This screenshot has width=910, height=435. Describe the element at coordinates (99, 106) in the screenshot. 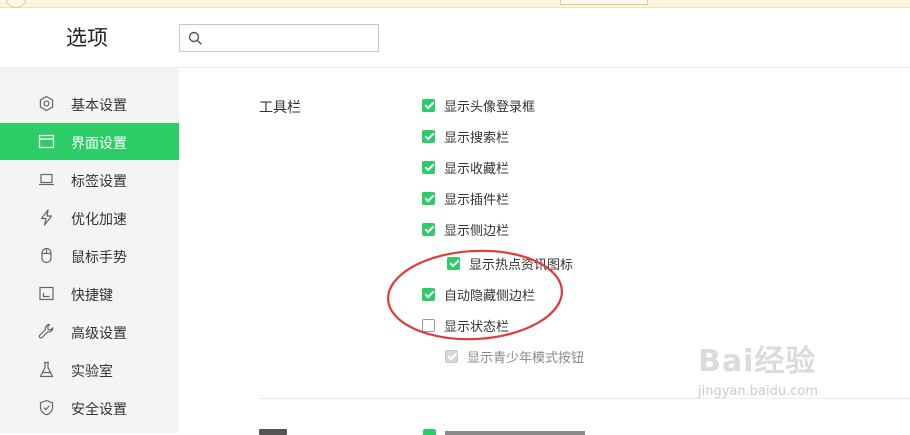

I see `sidebar-item-label: 基本设置` at that location.